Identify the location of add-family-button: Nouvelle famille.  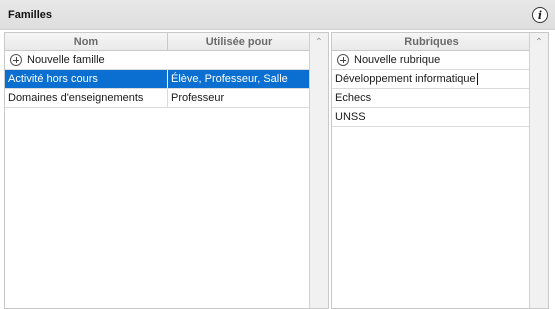
(157, 60).